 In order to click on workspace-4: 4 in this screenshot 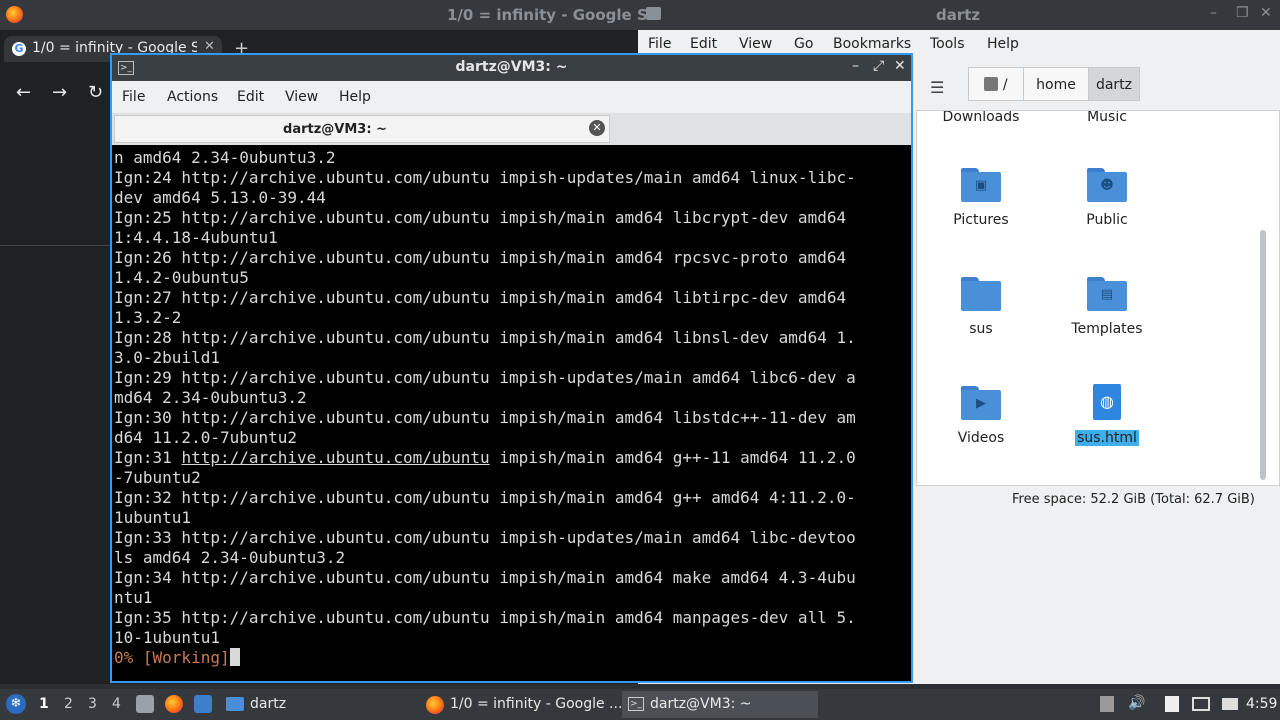, I will do `click(116, 704)`.